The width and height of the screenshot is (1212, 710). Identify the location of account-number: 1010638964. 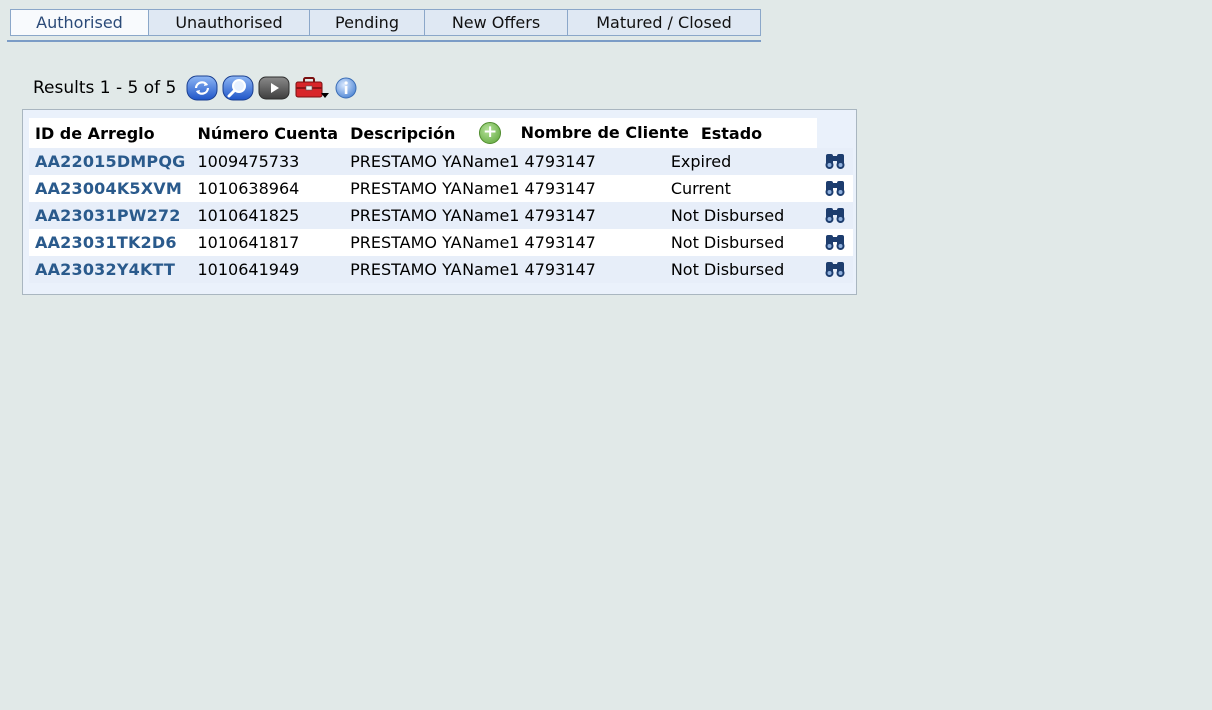
(268, 188).